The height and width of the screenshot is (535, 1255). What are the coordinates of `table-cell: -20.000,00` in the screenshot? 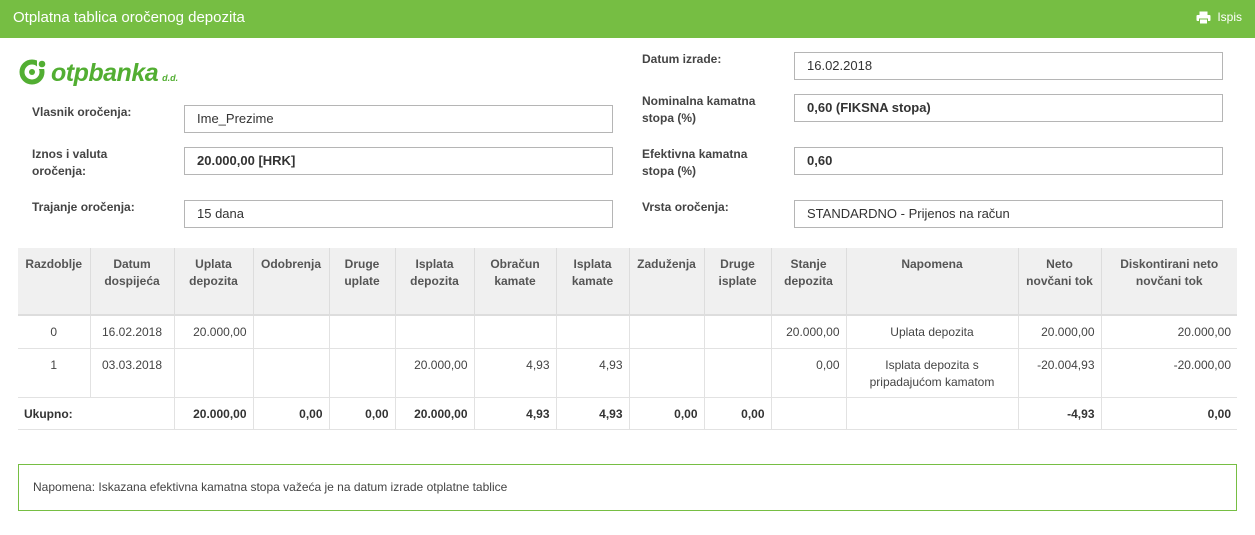 It's located at (1169, 373).